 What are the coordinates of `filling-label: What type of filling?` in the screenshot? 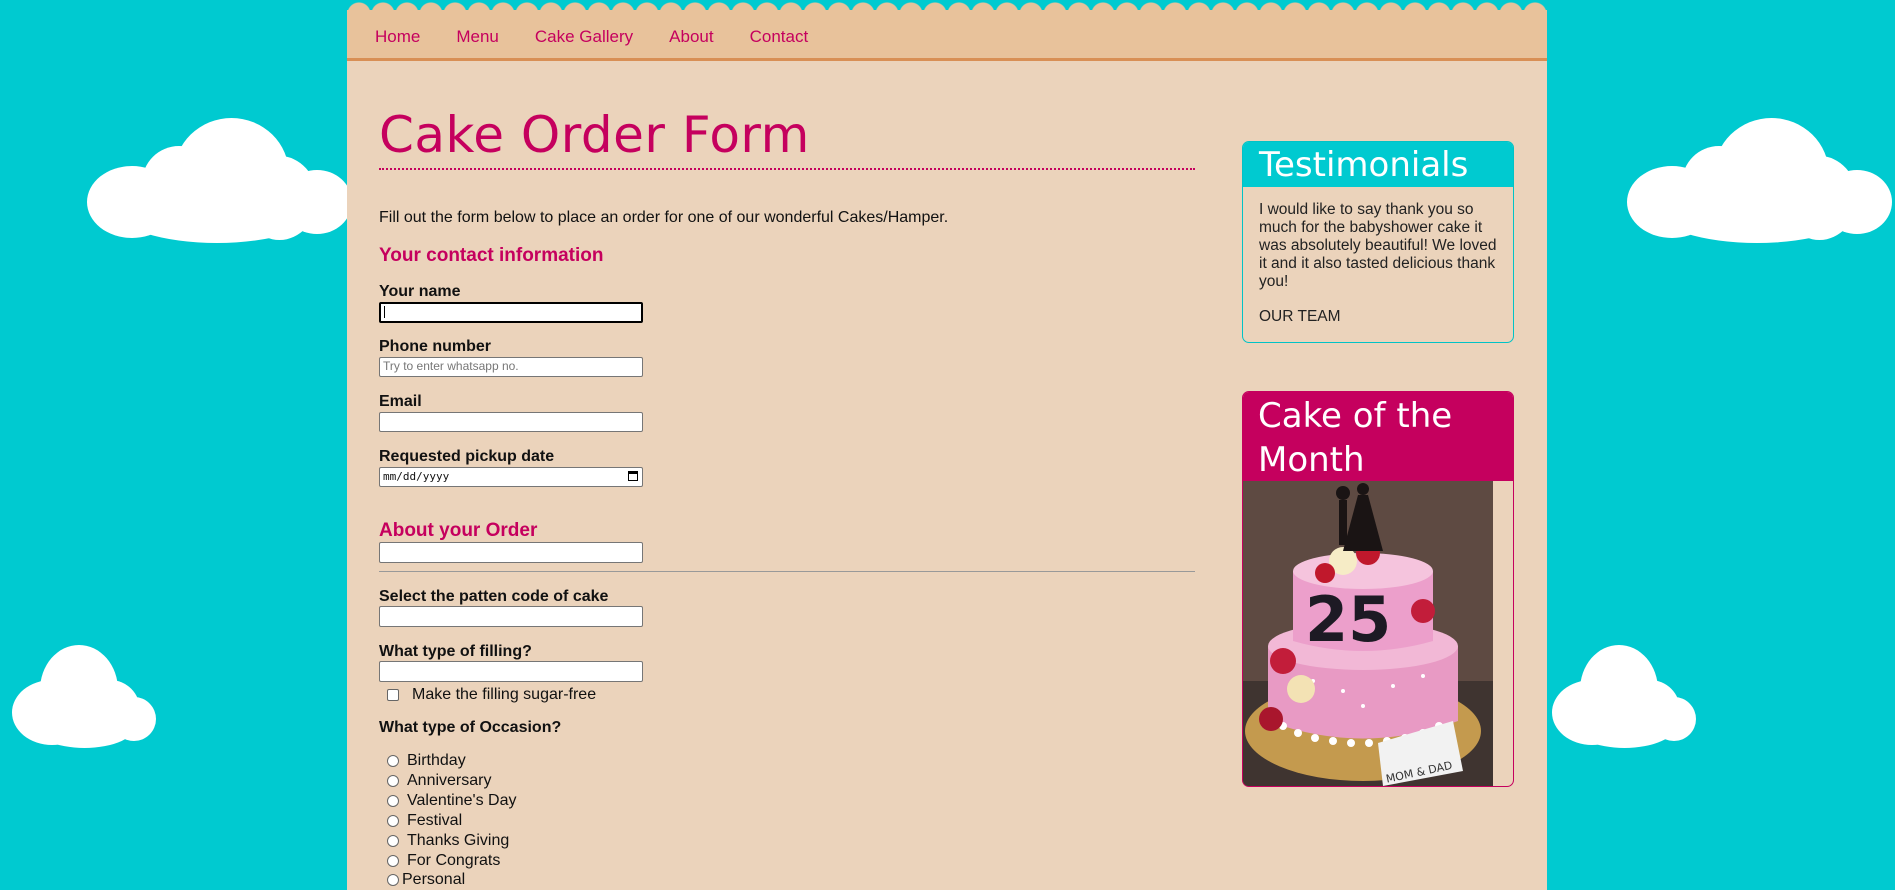 It's located at (455, 651).